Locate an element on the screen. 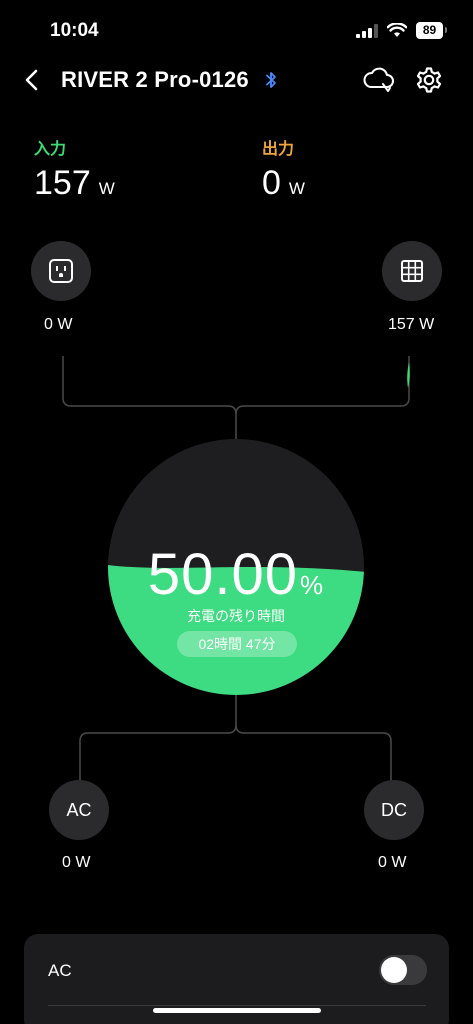  ac-input-watt: 0 W is located at coordinates (58, 324).